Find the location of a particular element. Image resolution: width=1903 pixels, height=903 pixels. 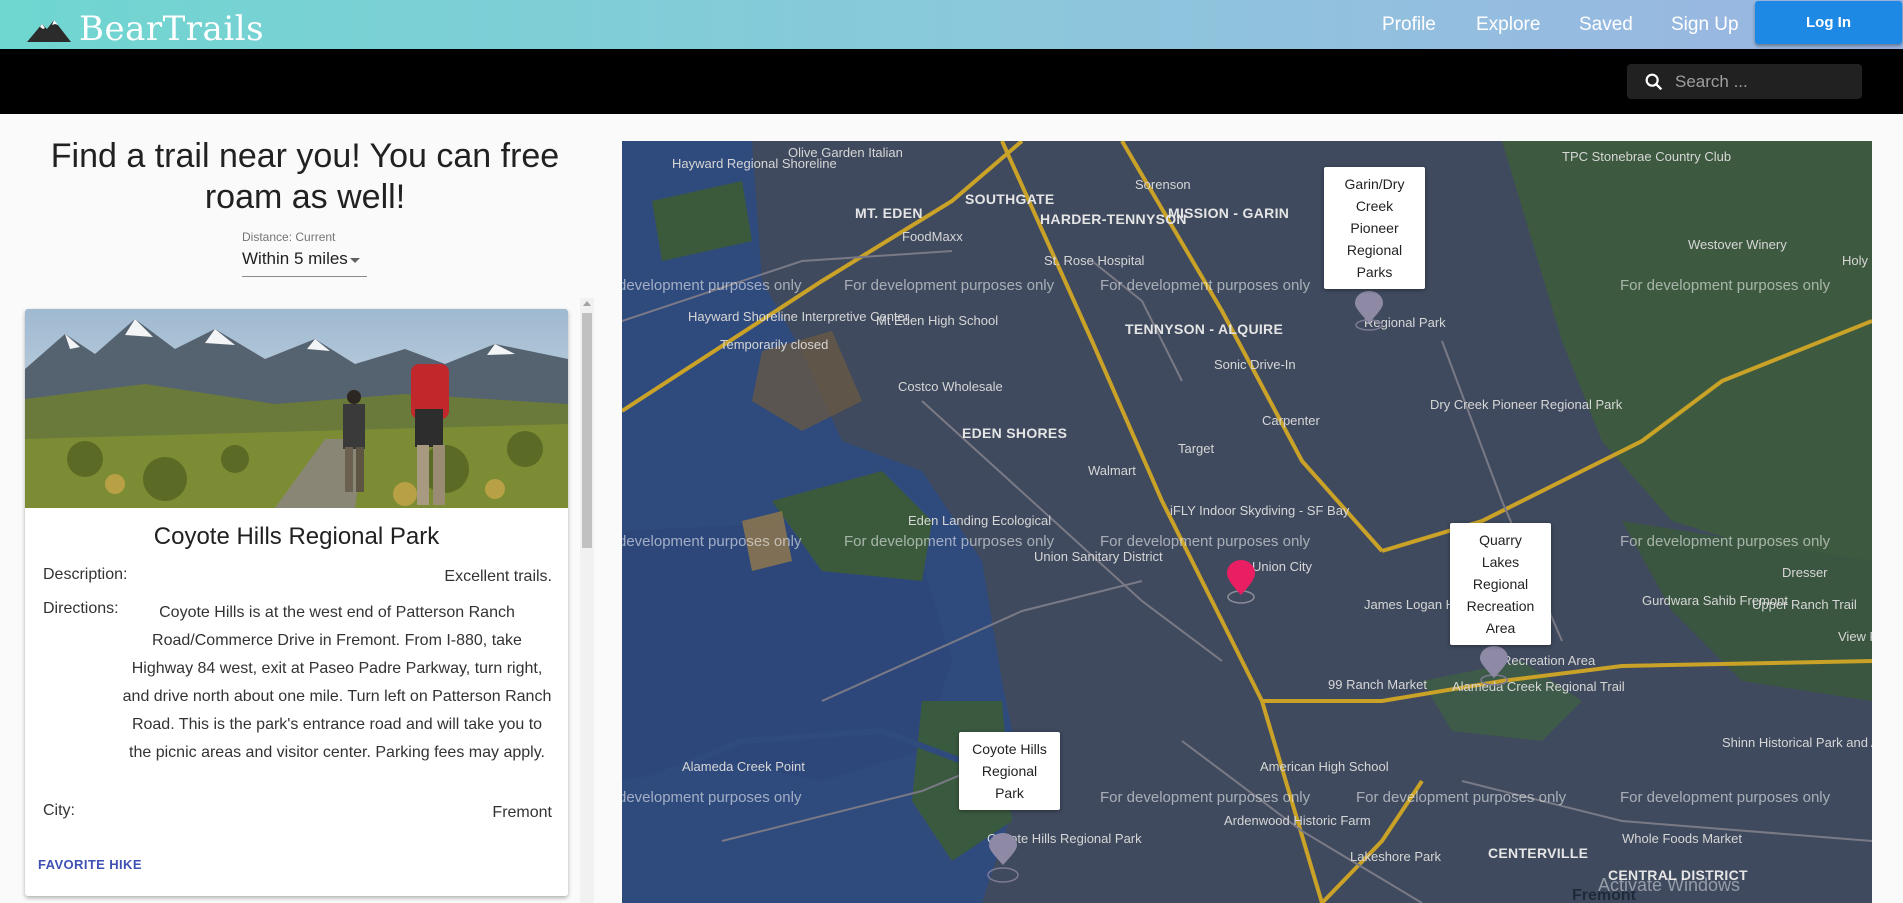

map-place-label: View Pc is located at coordinates (1855, 636).